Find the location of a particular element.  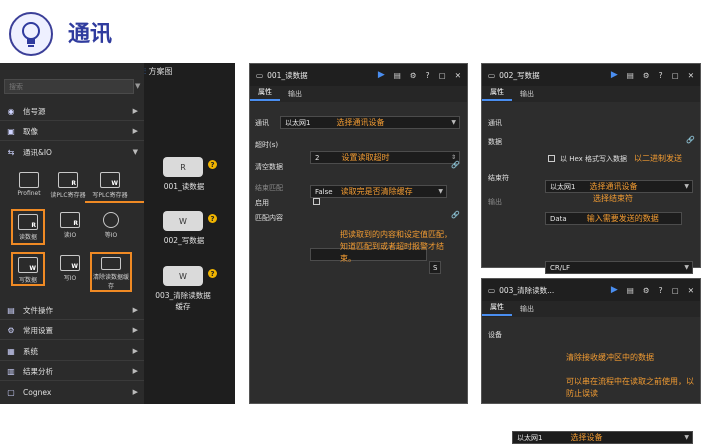

tool-write-io: W 写IO is located at coordinates (70, 268).